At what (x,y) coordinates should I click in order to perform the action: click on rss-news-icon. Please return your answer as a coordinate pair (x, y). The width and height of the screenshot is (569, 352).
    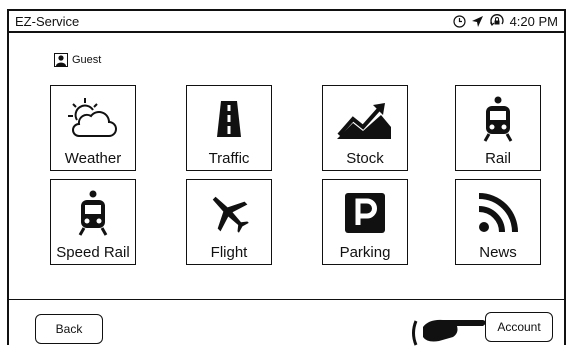
    Looking at the image, I should click on (498, 213).